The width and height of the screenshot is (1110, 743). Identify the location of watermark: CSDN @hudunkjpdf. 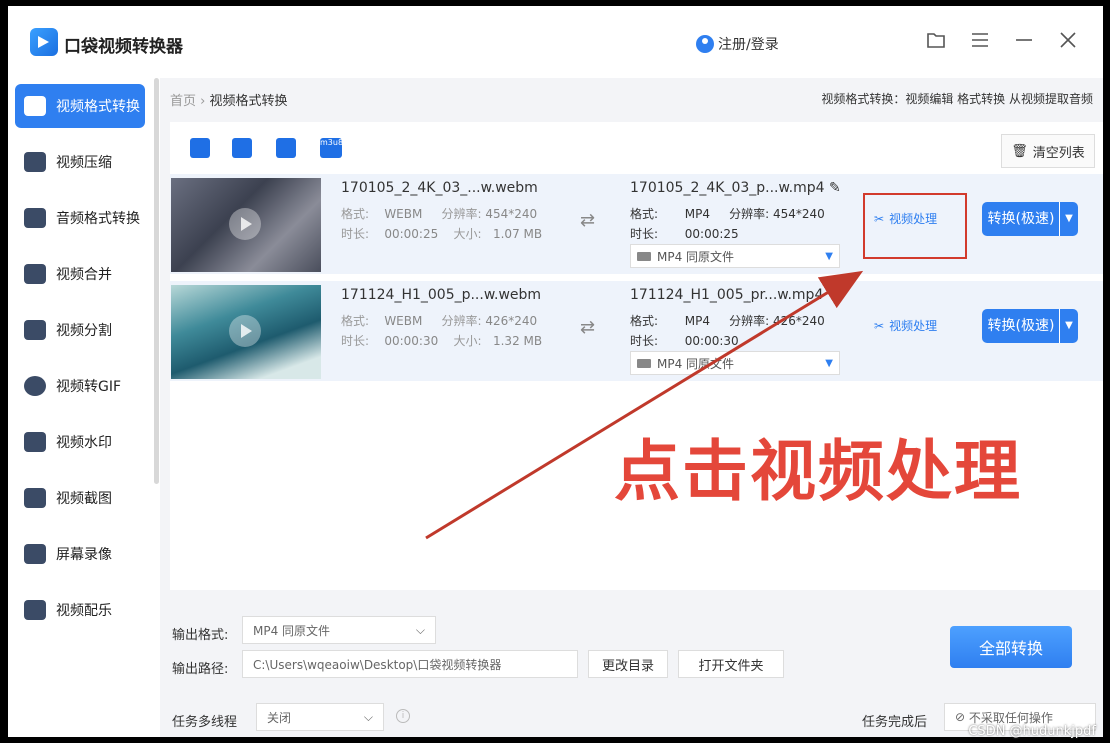
(1032, 731).